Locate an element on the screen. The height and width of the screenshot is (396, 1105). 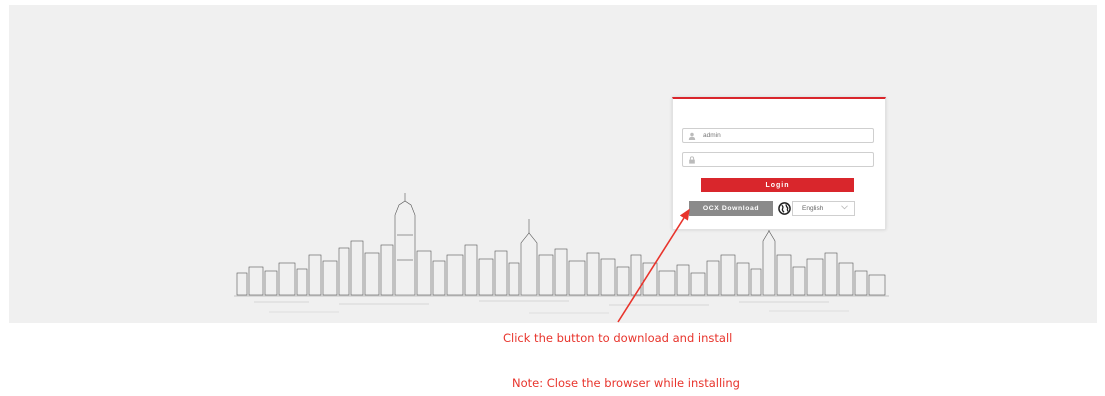
chevron-down-icon is located at coordinates (844, 208).